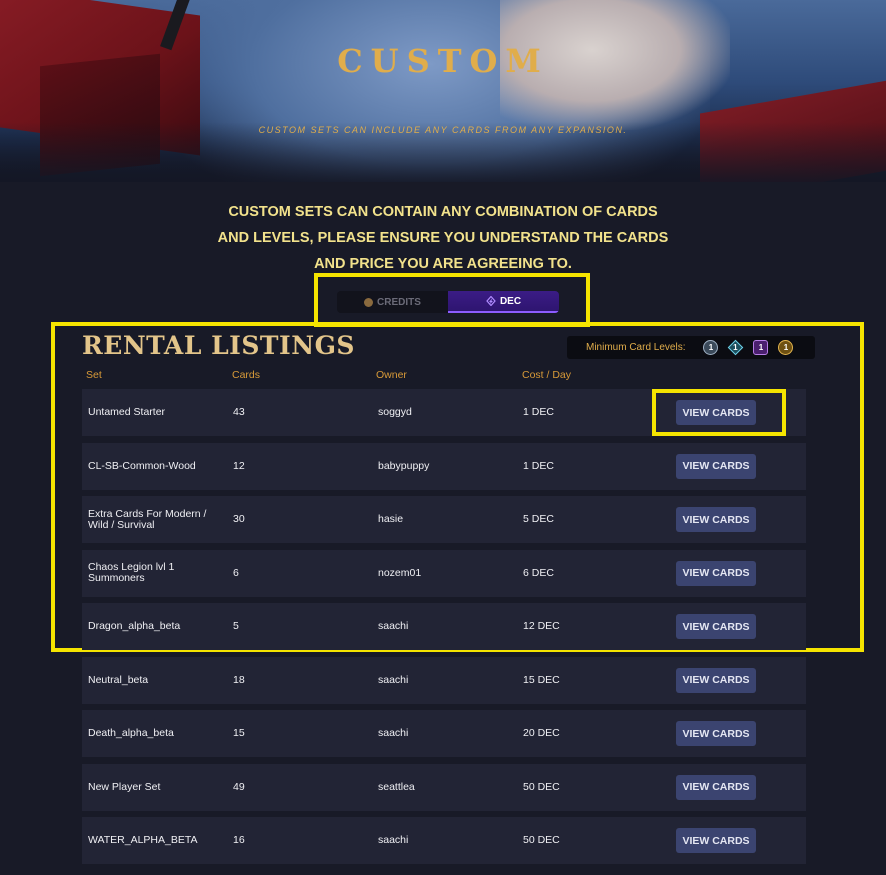 The image size is (886, 875). What do you see at coordinates (491, 301) in the screenshot?
I see `dec-icon` at bounding box center [491, 301].